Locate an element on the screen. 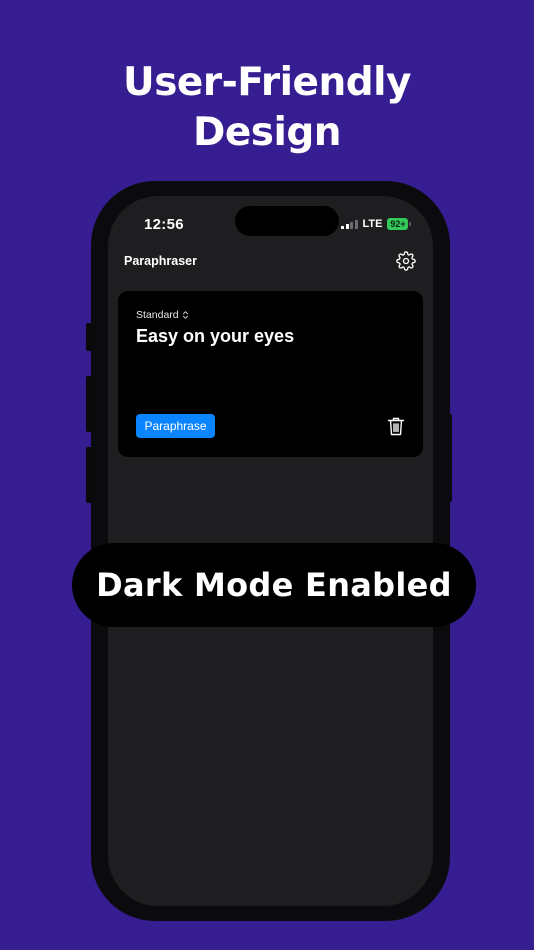 The image size is (534, 950). dark-mode-banner: Dark Mode Enabled is located at coordinates (274, 585).